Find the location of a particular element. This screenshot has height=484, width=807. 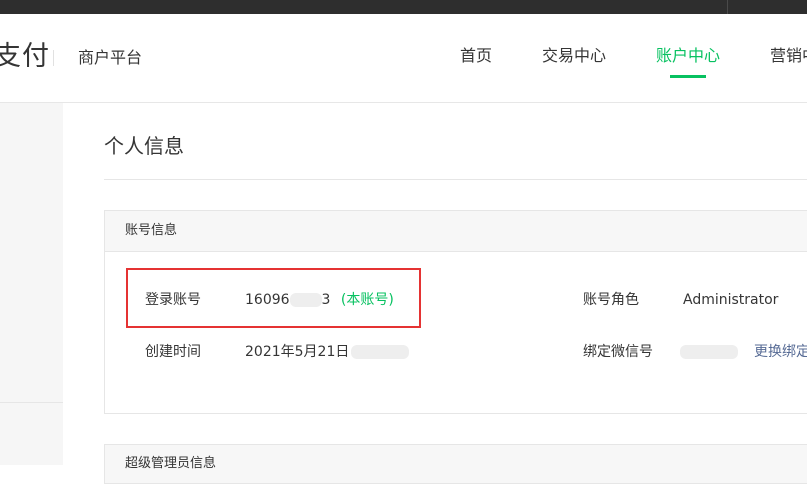

highlight-box is located at coordinates (273, 298).